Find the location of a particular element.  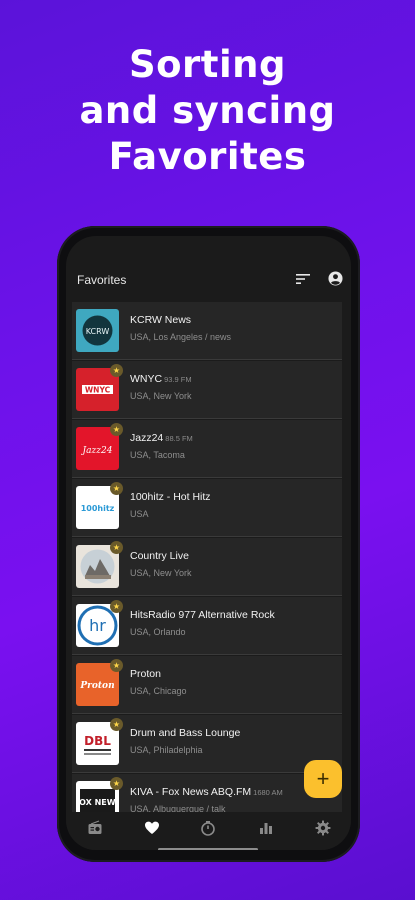

logo-text: KCRW is located at coordinates (98, 331).